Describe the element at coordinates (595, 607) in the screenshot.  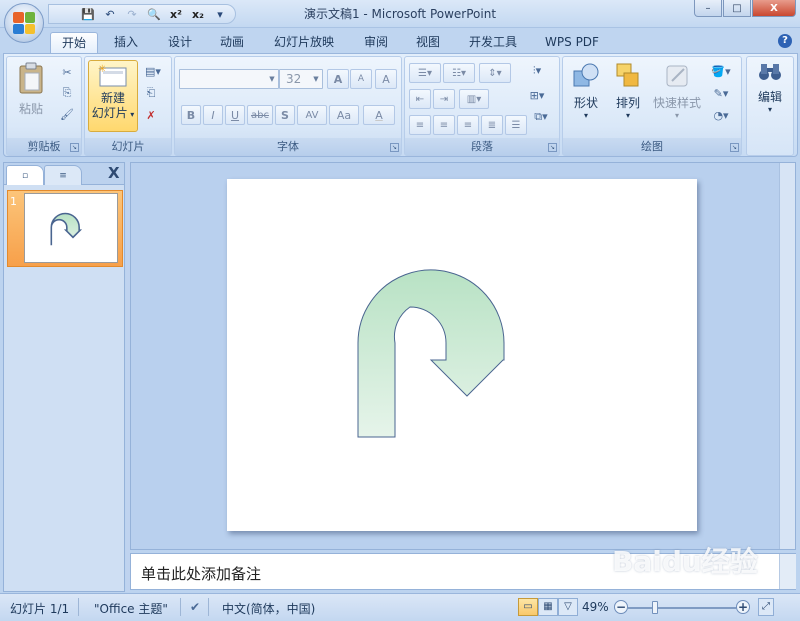
I see `zoom-level: 49%` at that location.